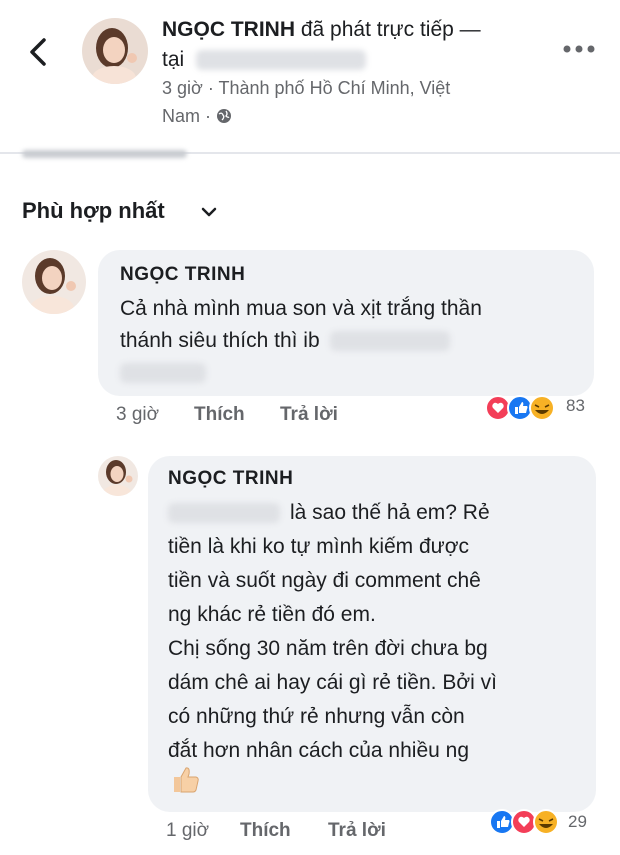  Describe the element at coordinates (209, 212) in the screenshot. I see `chevron-down-icon` at that location.